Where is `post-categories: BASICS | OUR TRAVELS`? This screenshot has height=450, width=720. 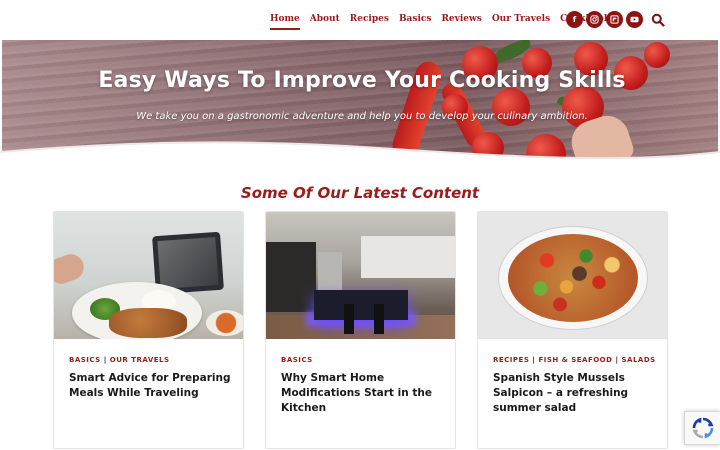 post-categories: BASICS | OUR TRAVELS is located at coordinates (119, 360).